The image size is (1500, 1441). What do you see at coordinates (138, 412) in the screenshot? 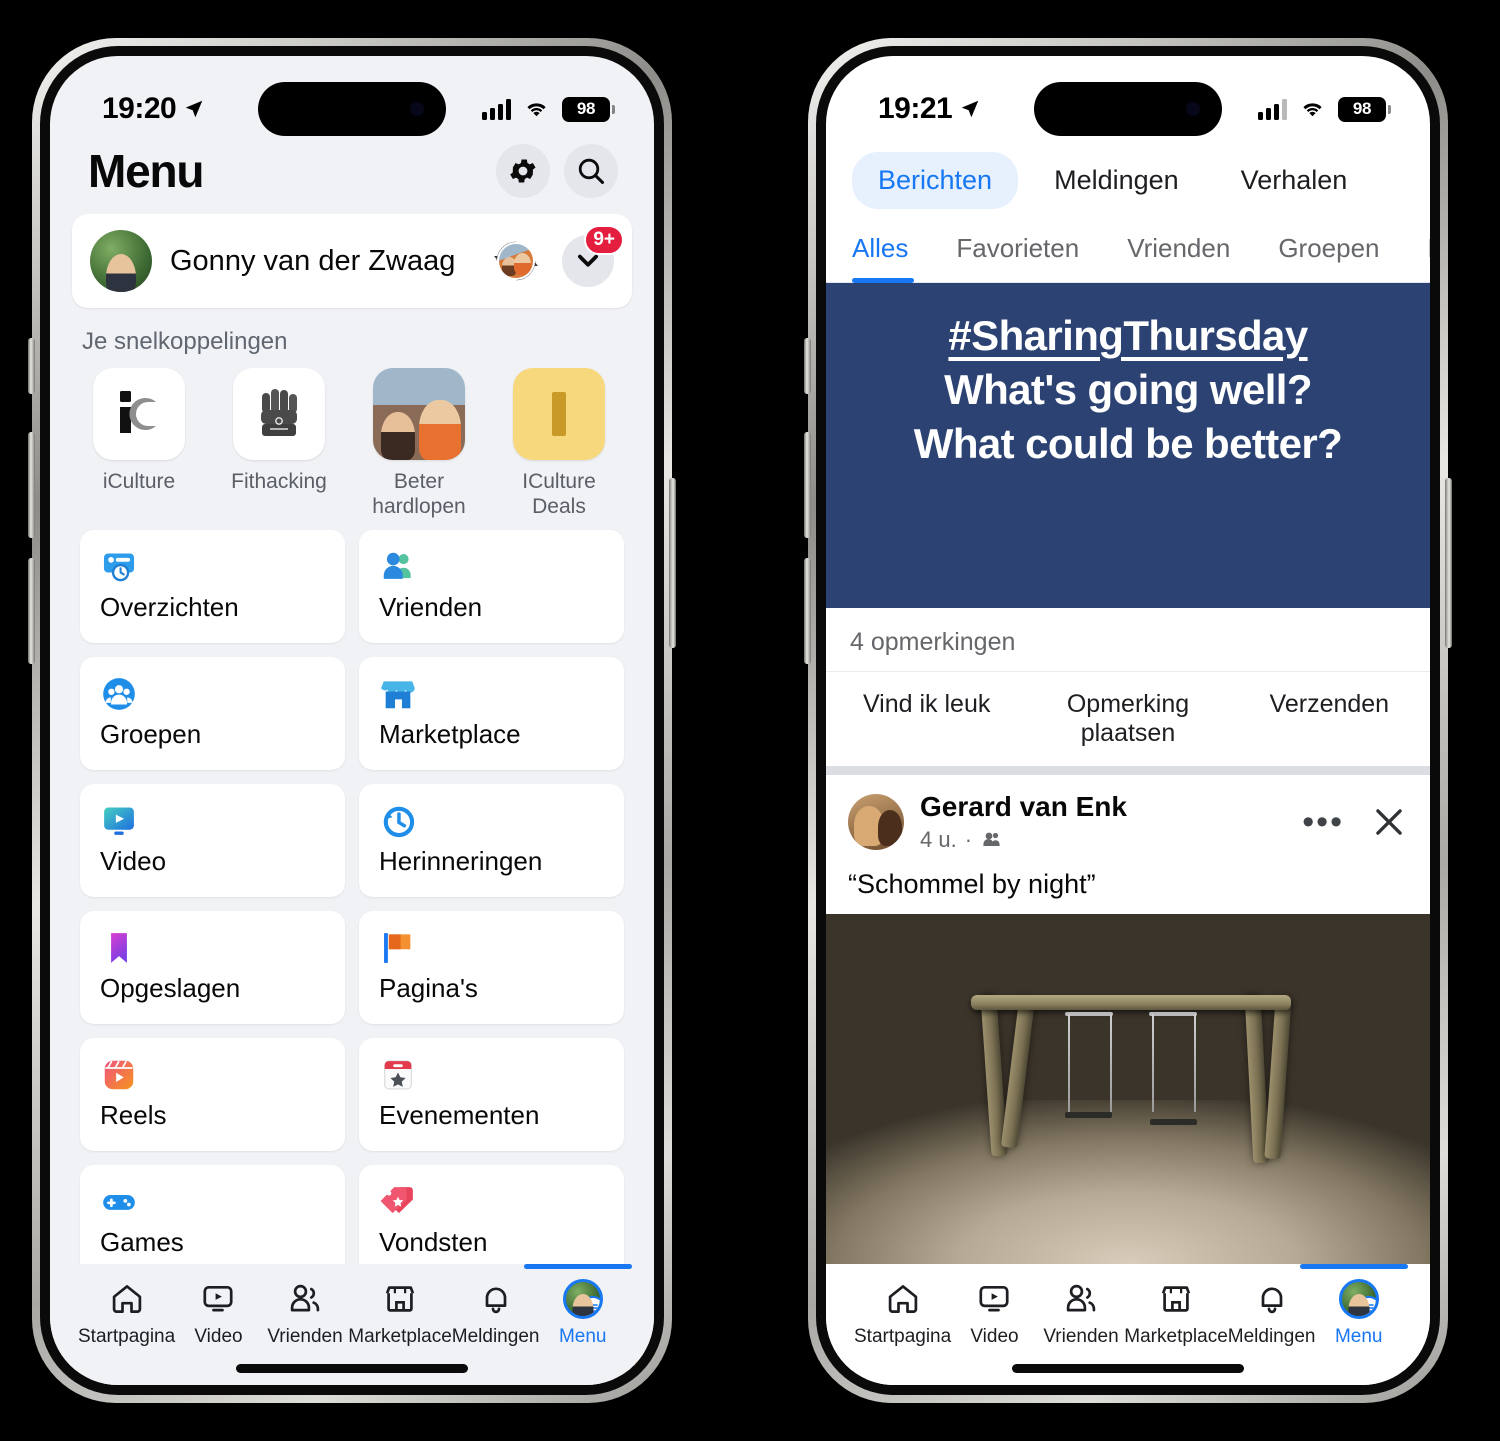
I see `iculture-glyph-icon` at bounding box center [138, 412].